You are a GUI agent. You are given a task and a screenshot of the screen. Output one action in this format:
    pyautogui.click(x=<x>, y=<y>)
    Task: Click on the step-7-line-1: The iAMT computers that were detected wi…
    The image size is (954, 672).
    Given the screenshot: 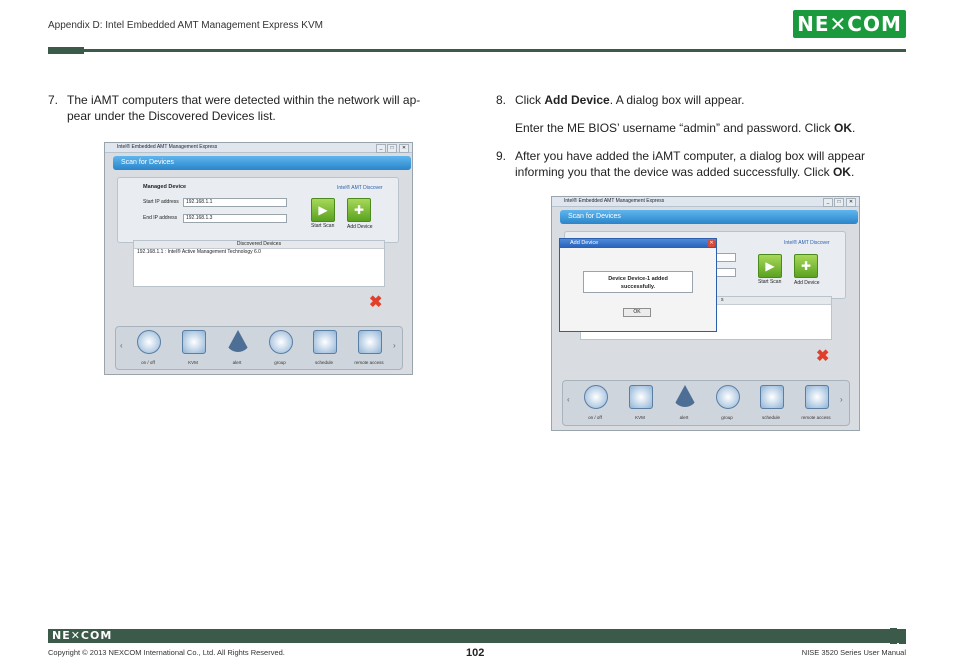 What is the action you would take?
    pyautogui.click(x=244, y=100)
    